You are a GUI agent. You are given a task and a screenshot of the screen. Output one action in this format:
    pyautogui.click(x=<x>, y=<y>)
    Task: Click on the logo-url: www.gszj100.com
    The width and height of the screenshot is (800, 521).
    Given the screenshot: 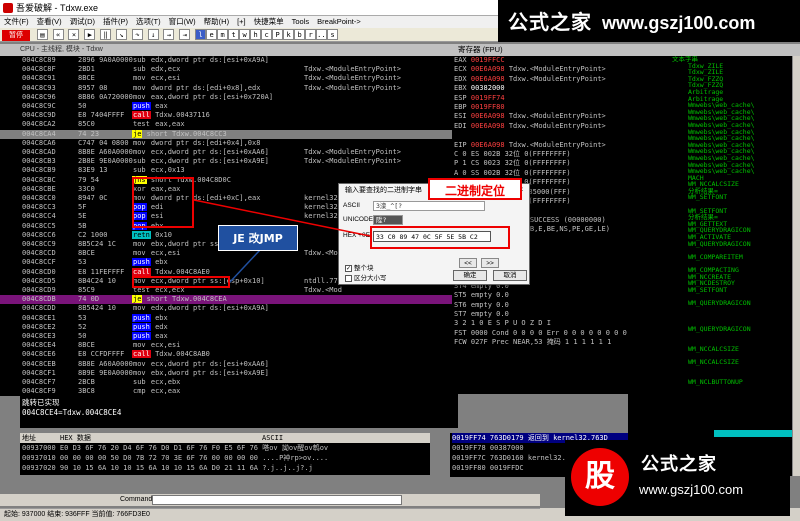 What is the action you would take?
    pyautogui.click(x=691, y=489)
    